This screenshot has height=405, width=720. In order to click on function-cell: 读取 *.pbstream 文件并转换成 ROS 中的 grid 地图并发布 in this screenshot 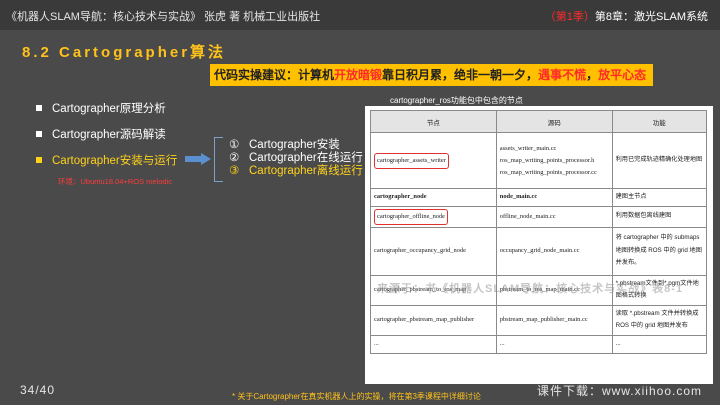, I will do `click(659, 320)`.